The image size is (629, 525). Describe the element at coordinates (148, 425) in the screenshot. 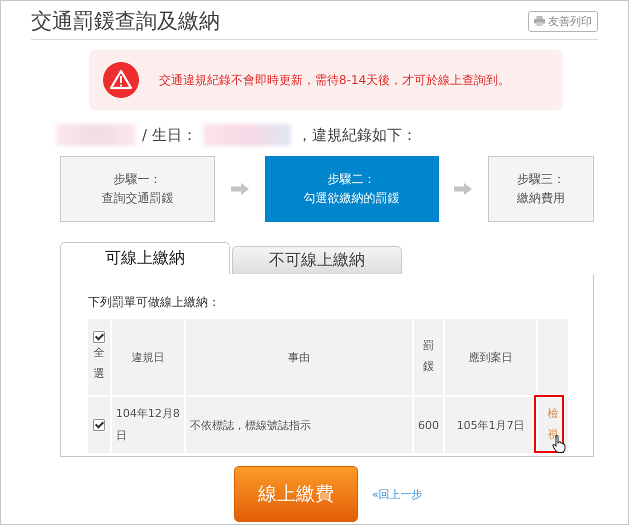

I see `table-cell: 104年12月8日` at that location.